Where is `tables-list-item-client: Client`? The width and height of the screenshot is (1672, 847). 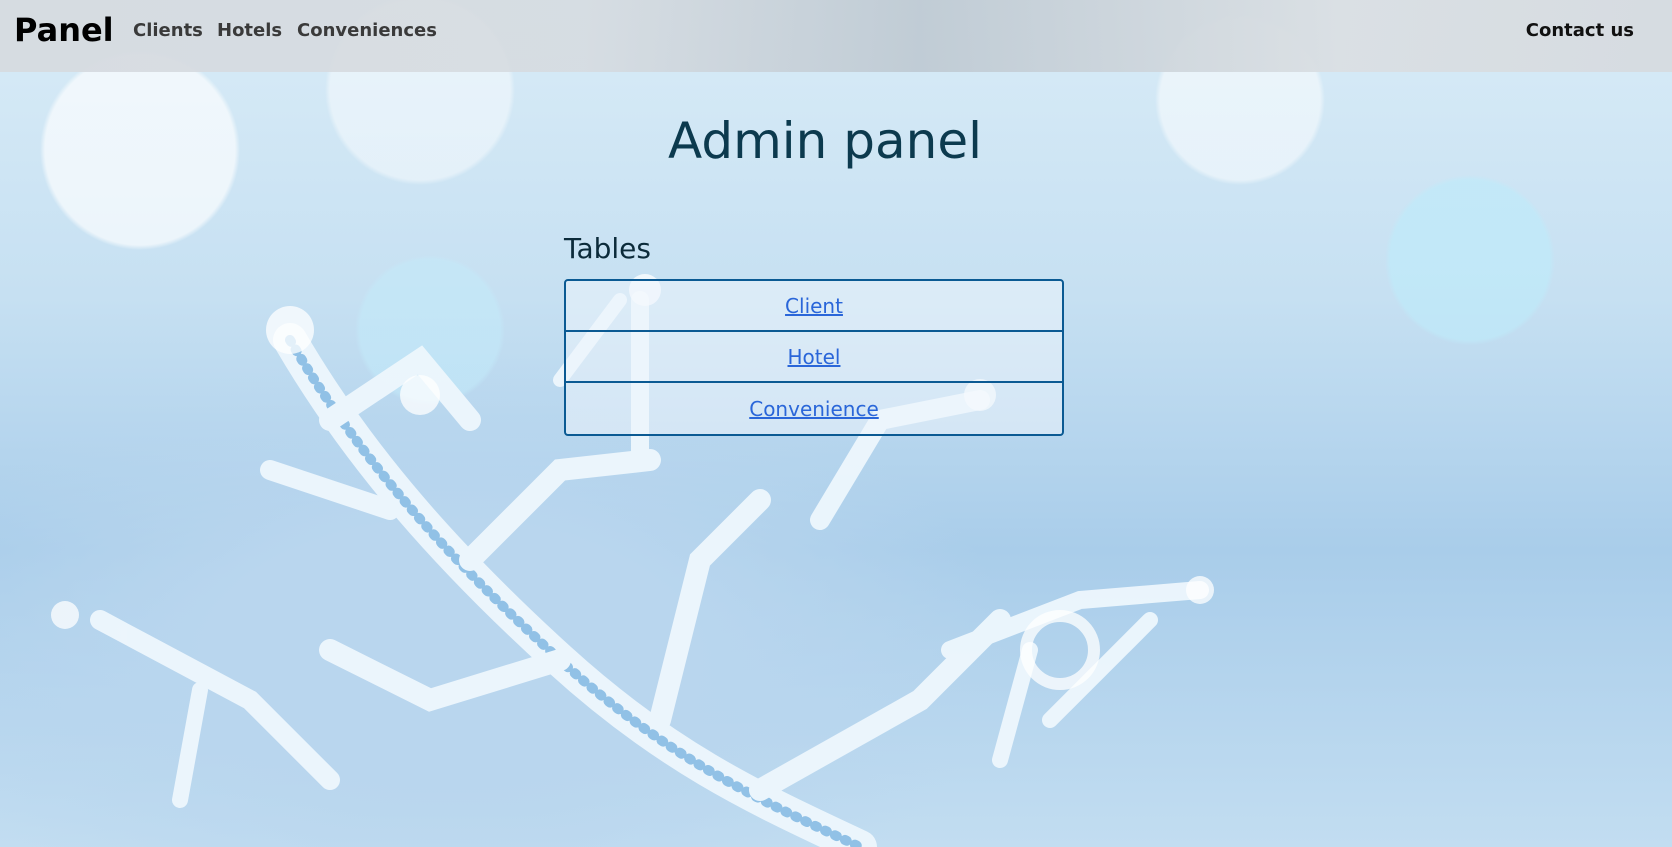 tables-list-item-client: Client is located at coordinates (814, 306).